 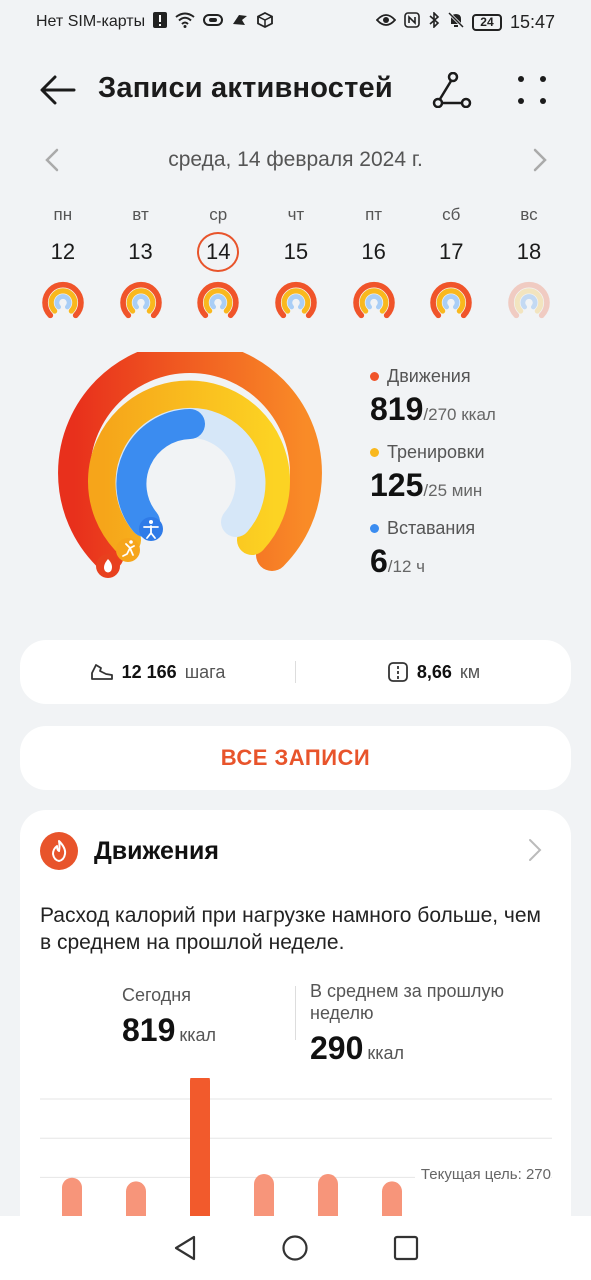 I want to click on day-16: пт 16, so click(x=374, y=262).